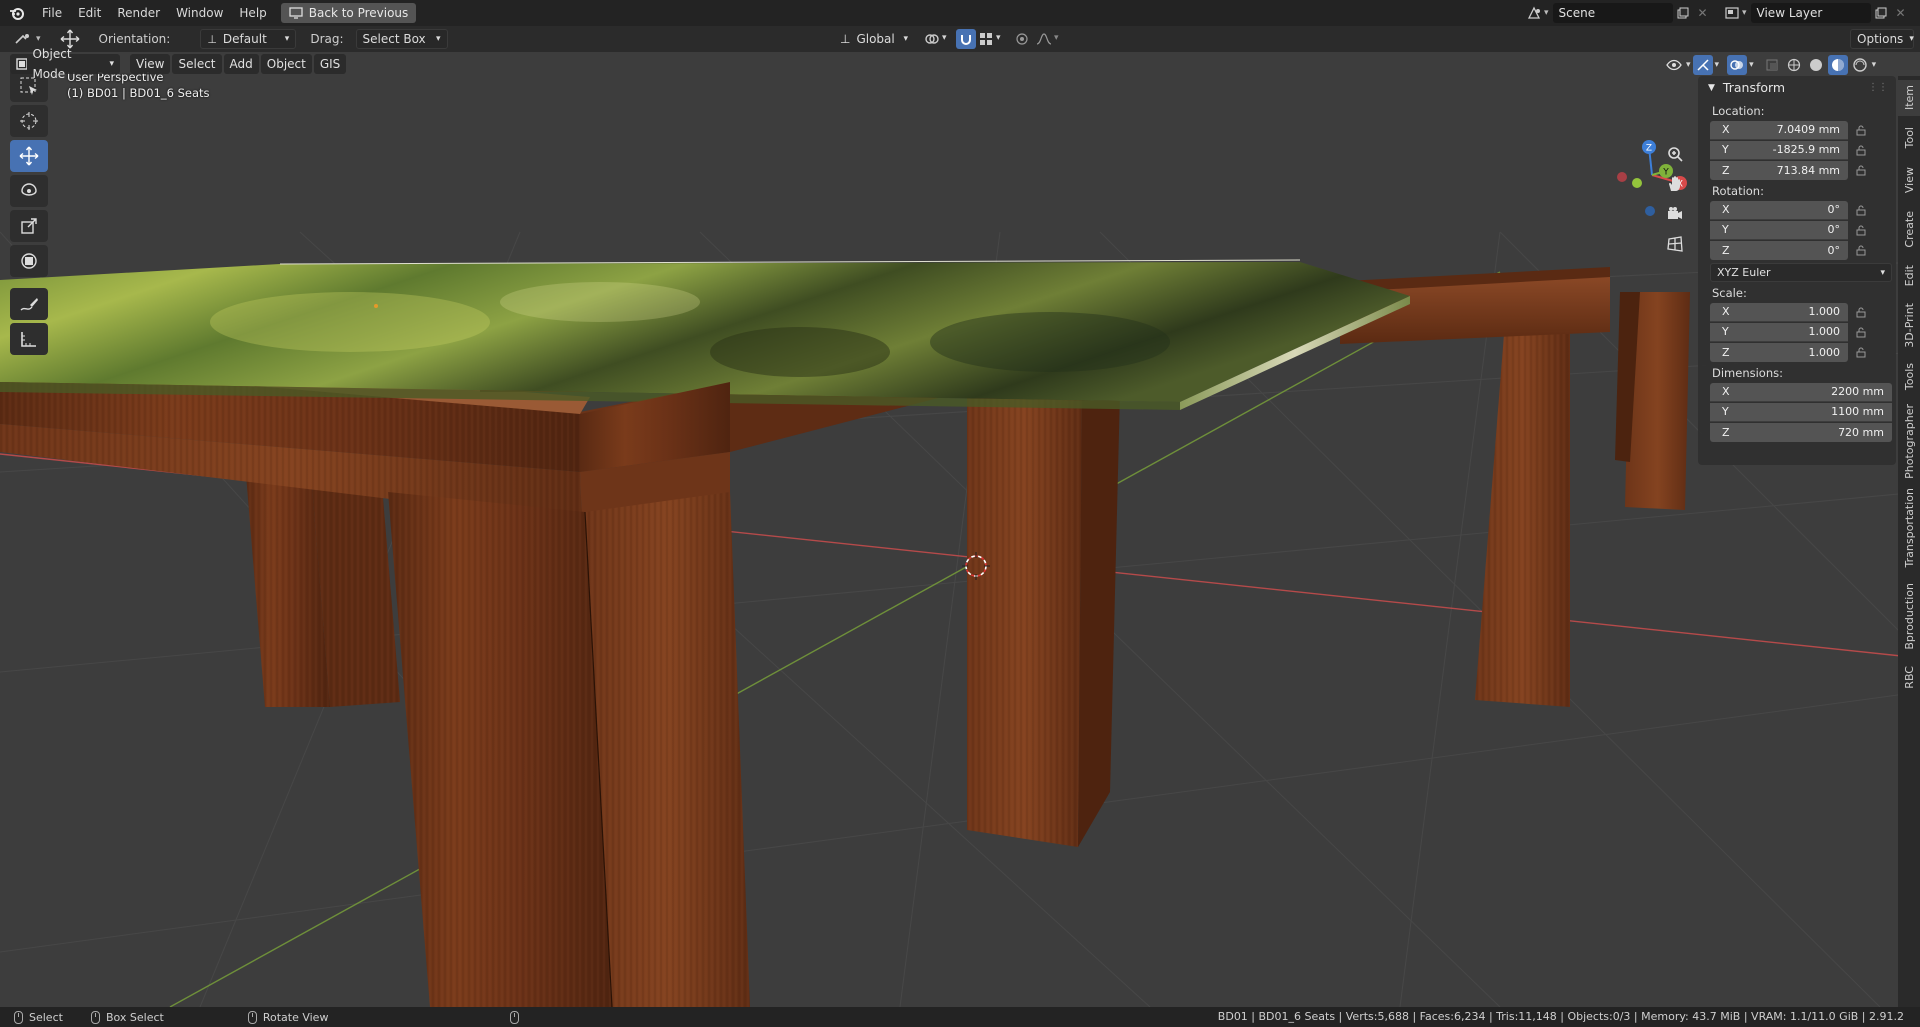  I want to click on menu-object: Object, so click(286, 64).